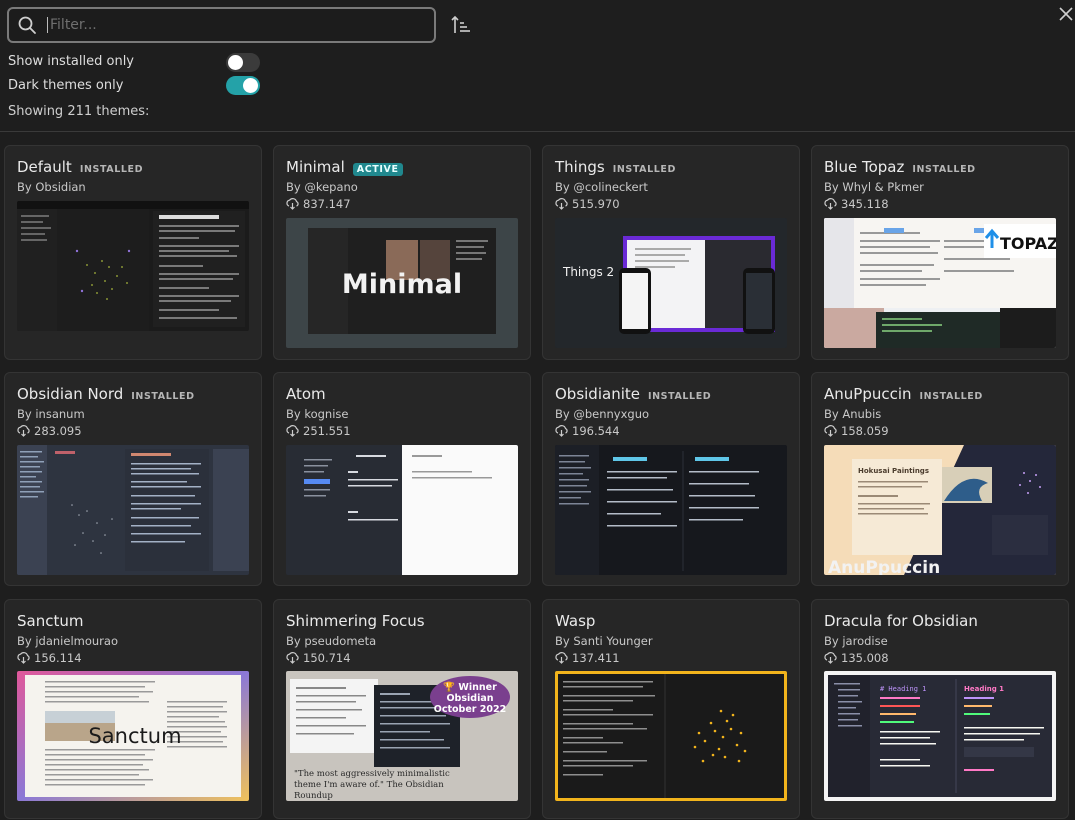 The height and width of the screenshot is (820, 1075). Describe the element at coordinates (596, 658) in the screenshot. I see `downloads-value: 137.411` at that location.